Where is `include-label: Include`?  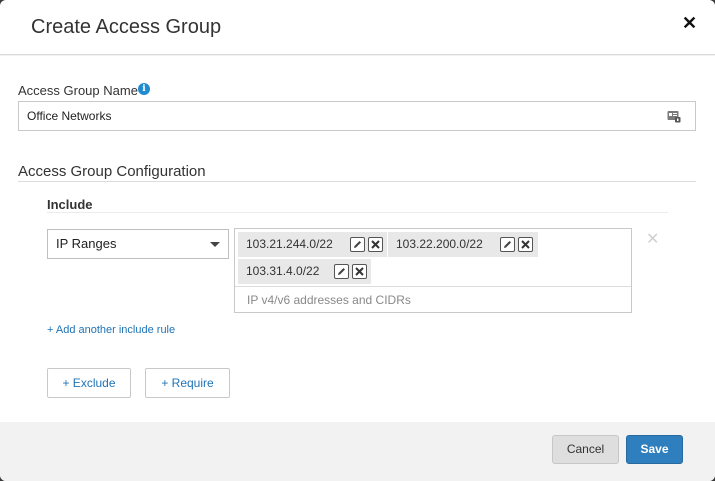
include-label: Include is located at coordinates (70, 204).